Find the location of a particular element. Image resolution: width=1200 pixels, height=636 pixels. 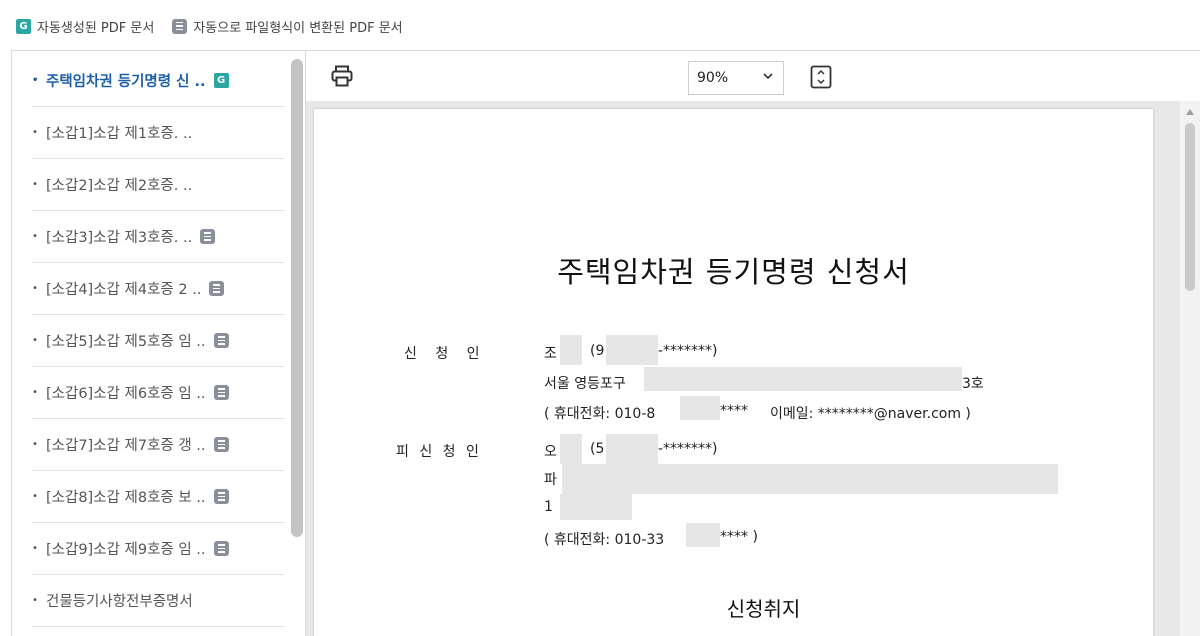

respondent-label: 피 신 청 인 is located at coordinates (437, 452).